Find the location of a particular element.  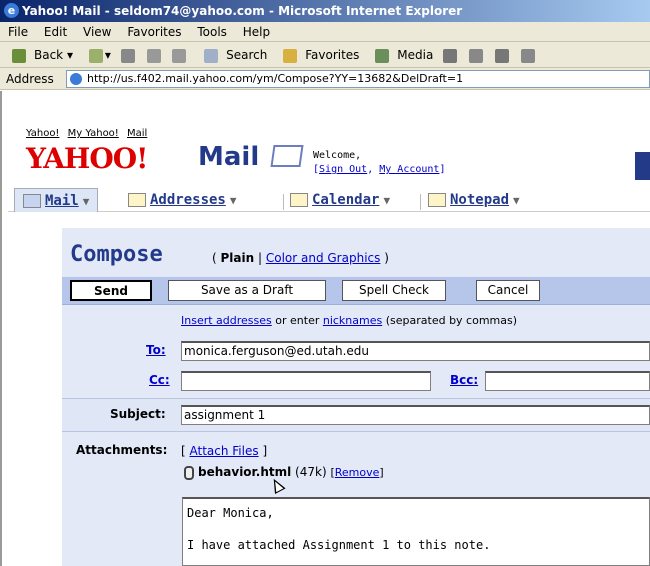

bcc-label: Bcc: is located at coordinates (464, 380).